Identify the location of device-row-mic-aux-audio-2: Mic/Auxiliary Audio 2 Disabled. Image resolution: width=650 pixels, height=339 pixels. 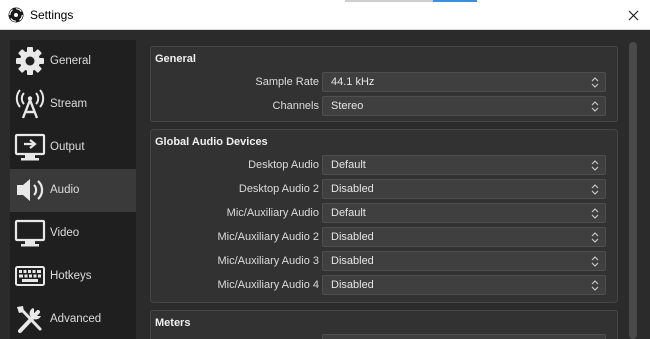
(385, 237).